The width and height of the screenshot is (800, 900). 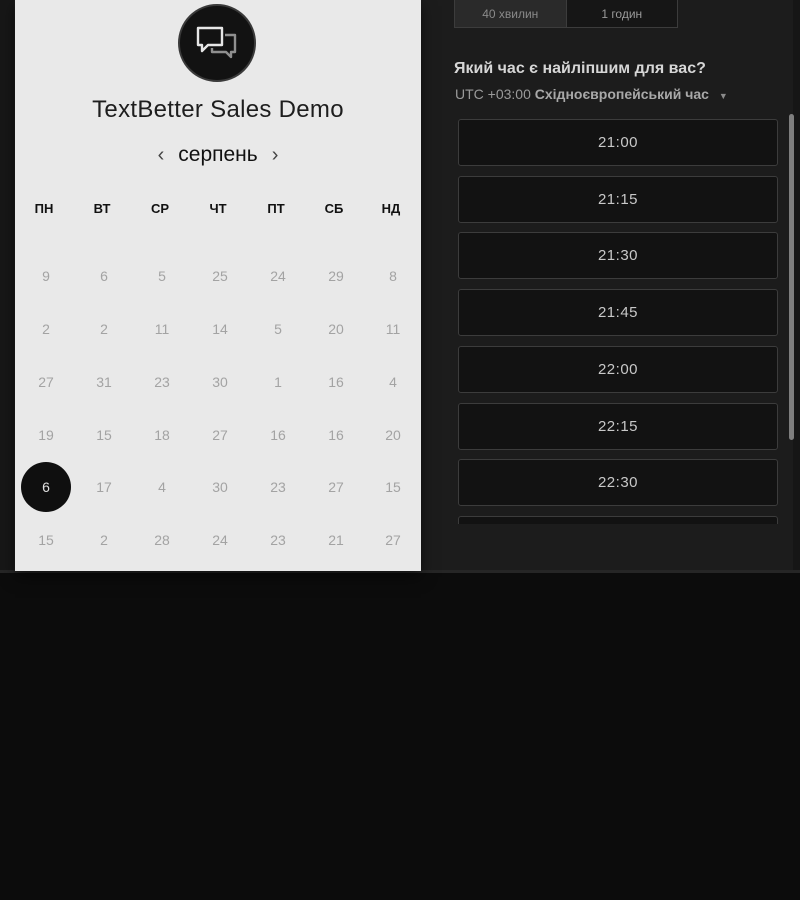 What do you see at coordinates (618, 142) in the screenshot?
I see `time-slot: 21:00` at bounding box center [618, 142].